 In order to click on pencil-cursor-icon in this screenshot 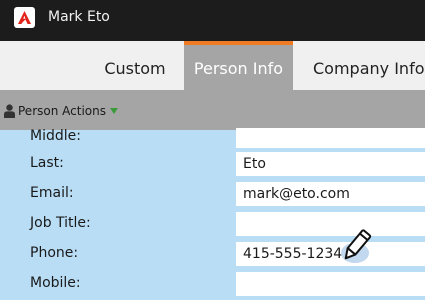, I will do `click(356, 246)`.